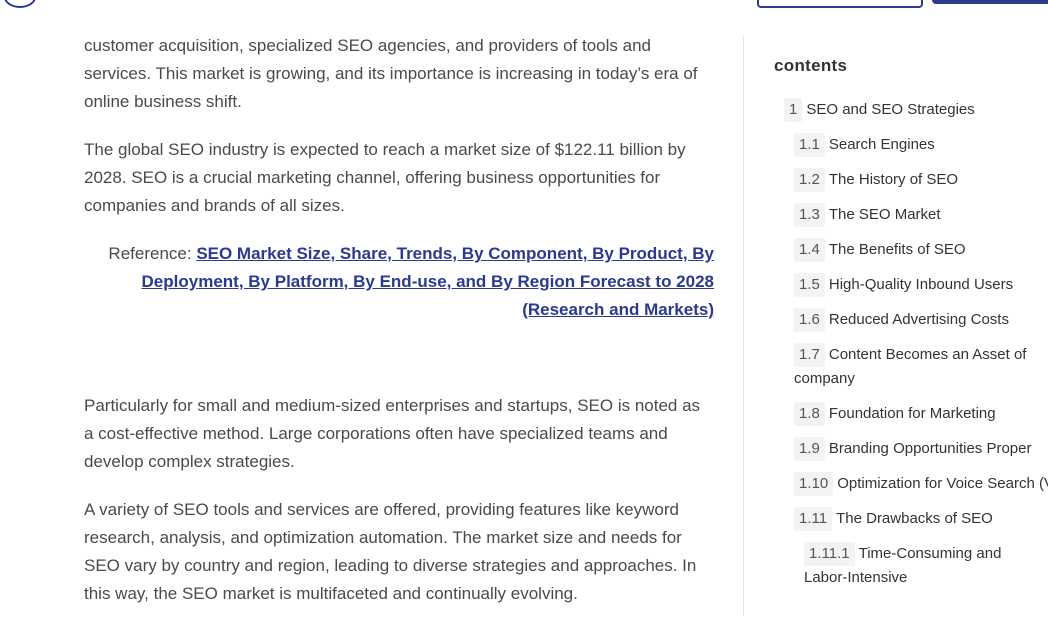  I want to click on header-solid-button, so click(990, 2).